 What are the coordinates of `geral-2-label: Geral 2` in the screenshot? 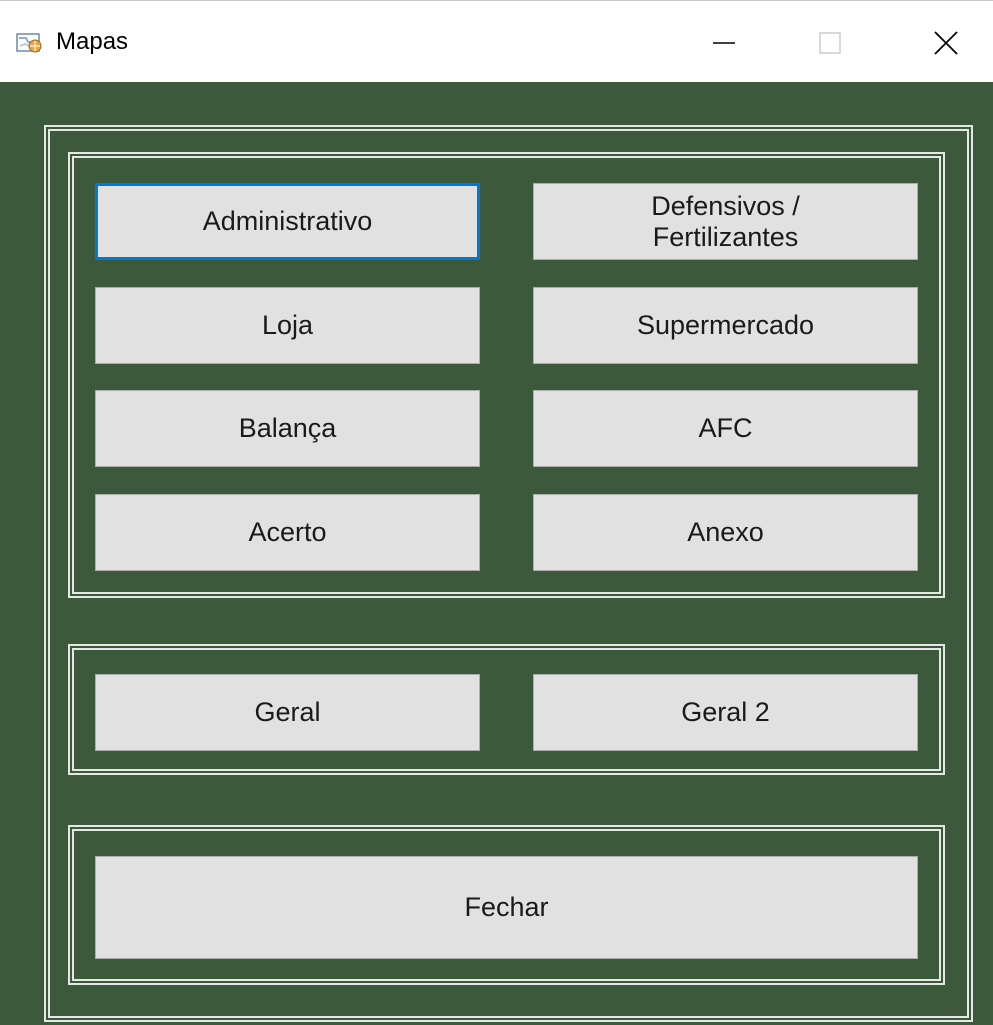 It's located at (725, 712).